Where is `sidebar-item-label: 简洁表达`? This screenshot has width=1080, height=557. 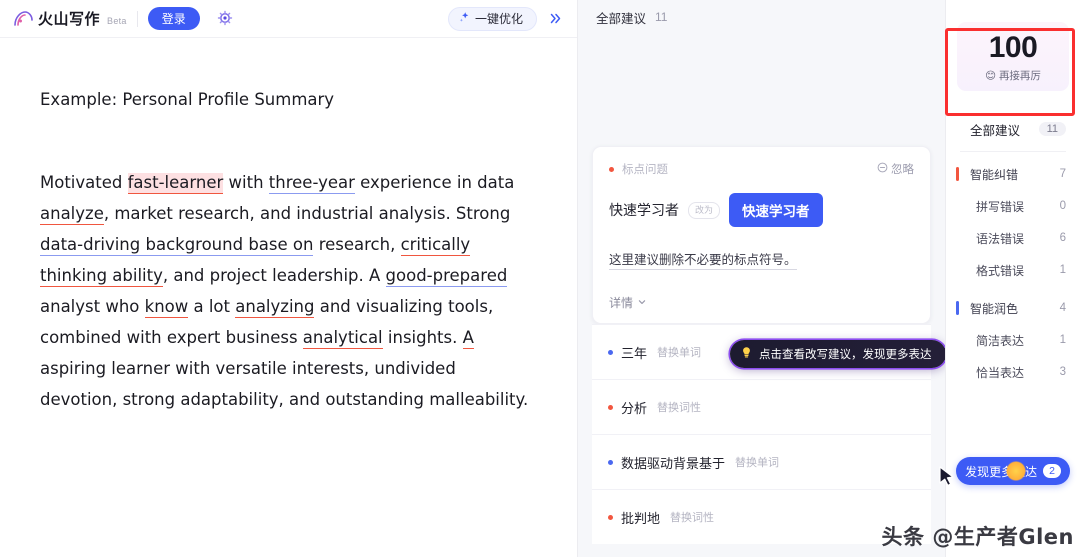 sidebar-item-label: 简洁表达 is located at coordinates (1000, 340).